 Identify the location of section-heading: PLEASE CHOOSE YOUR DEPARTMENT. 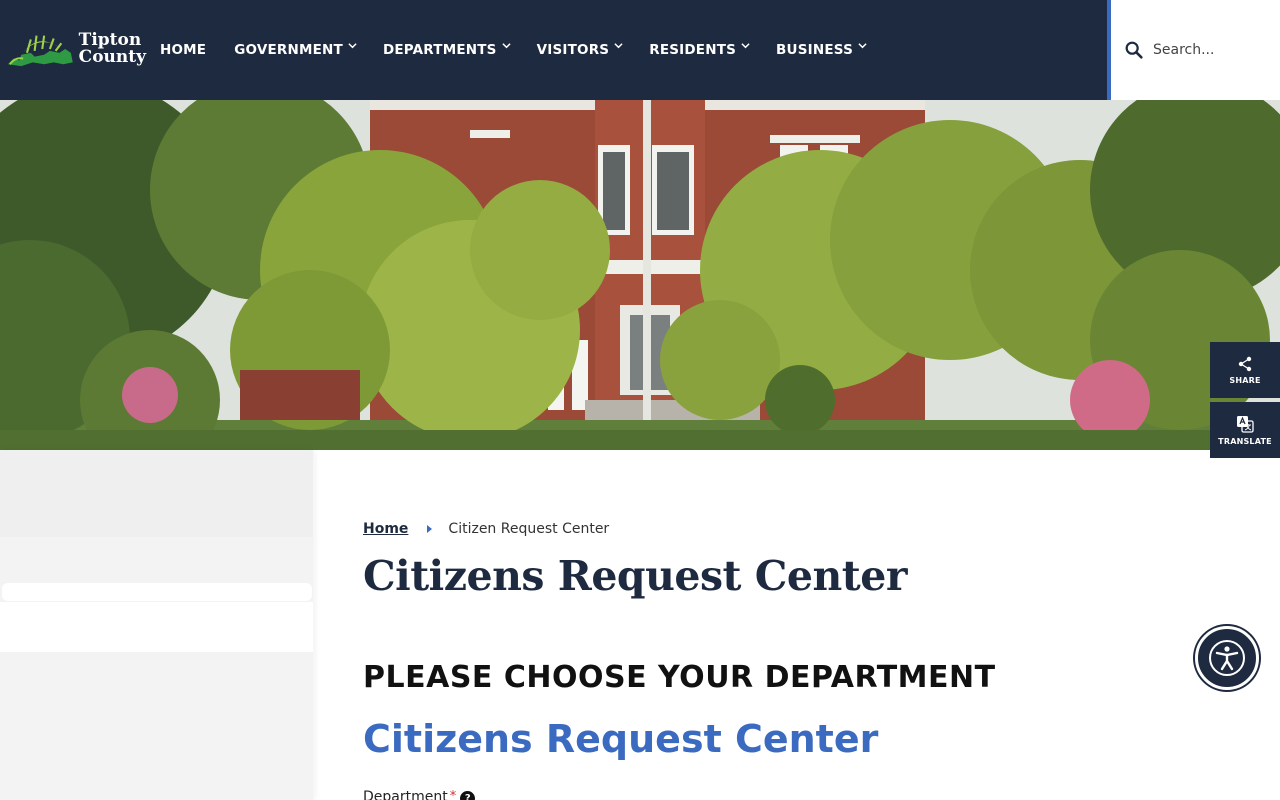
(679, 677).